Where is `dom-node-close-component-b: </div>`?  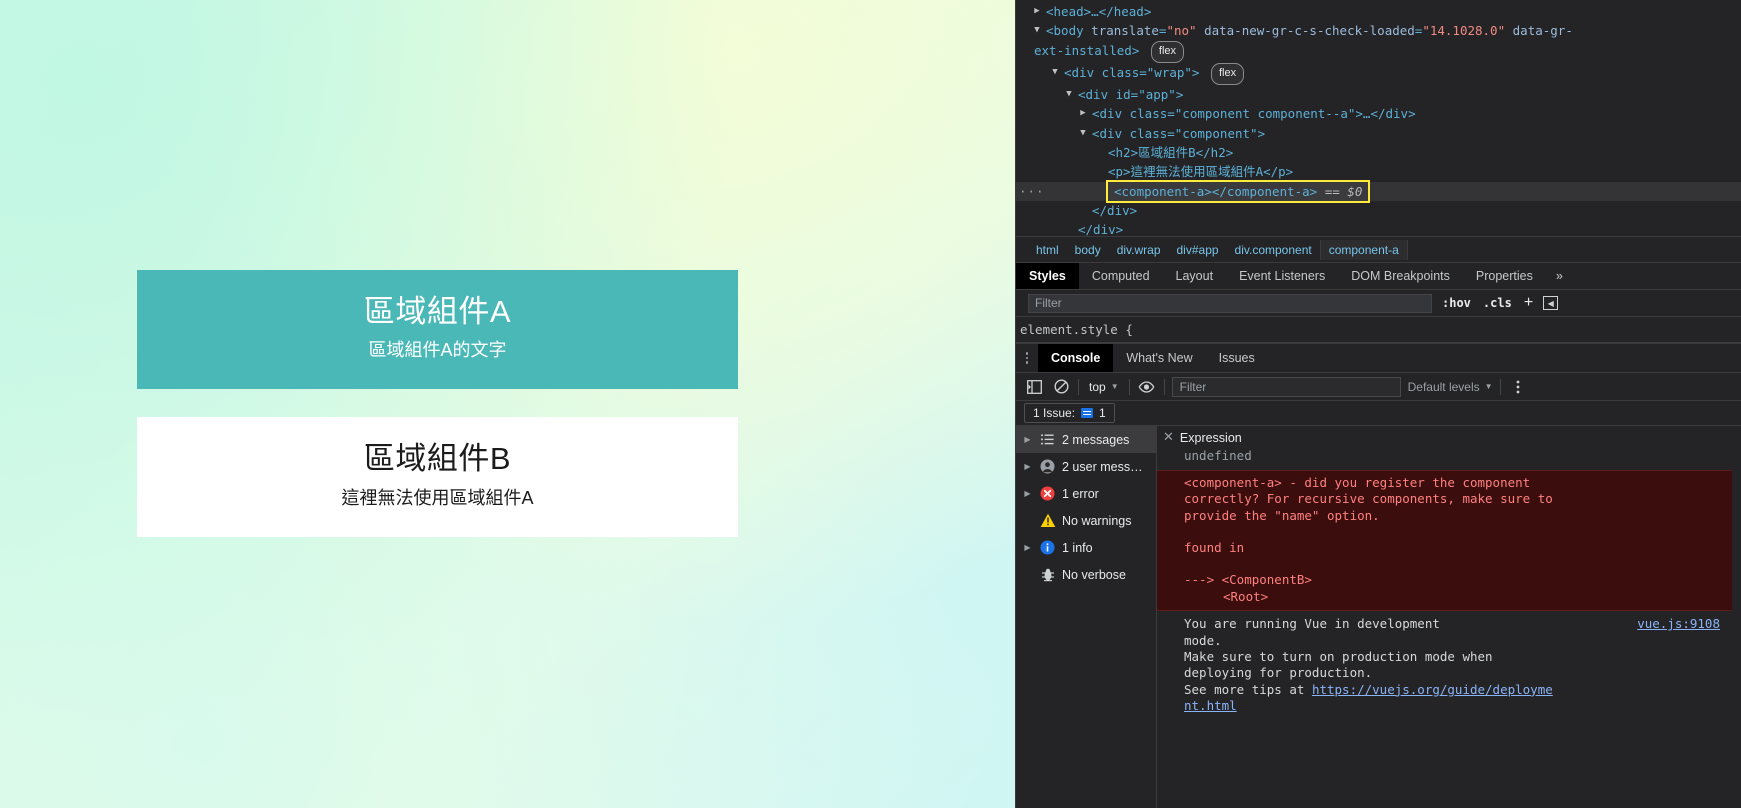 dom-node-close-component-b: </div> is located at coordinates (1378, 210).